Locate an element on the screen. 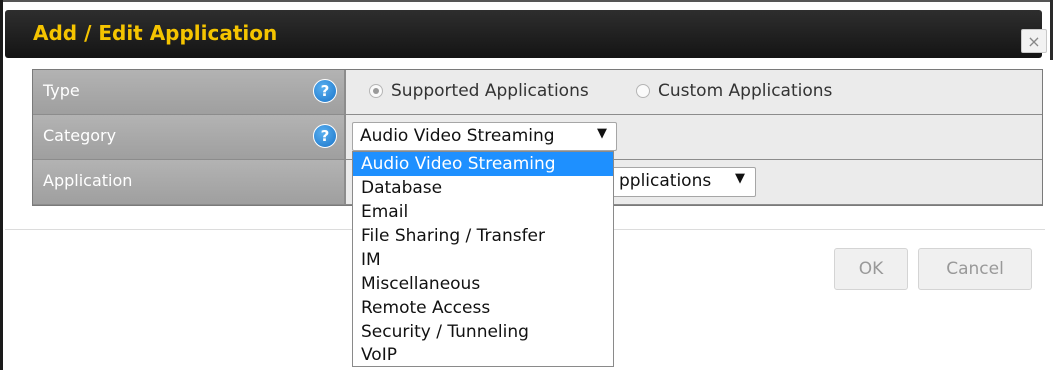 Image resolution: width=1053 pixels, height=370 pixels. category-option: Audio Video Streaming is located at coordinates (483, 164).